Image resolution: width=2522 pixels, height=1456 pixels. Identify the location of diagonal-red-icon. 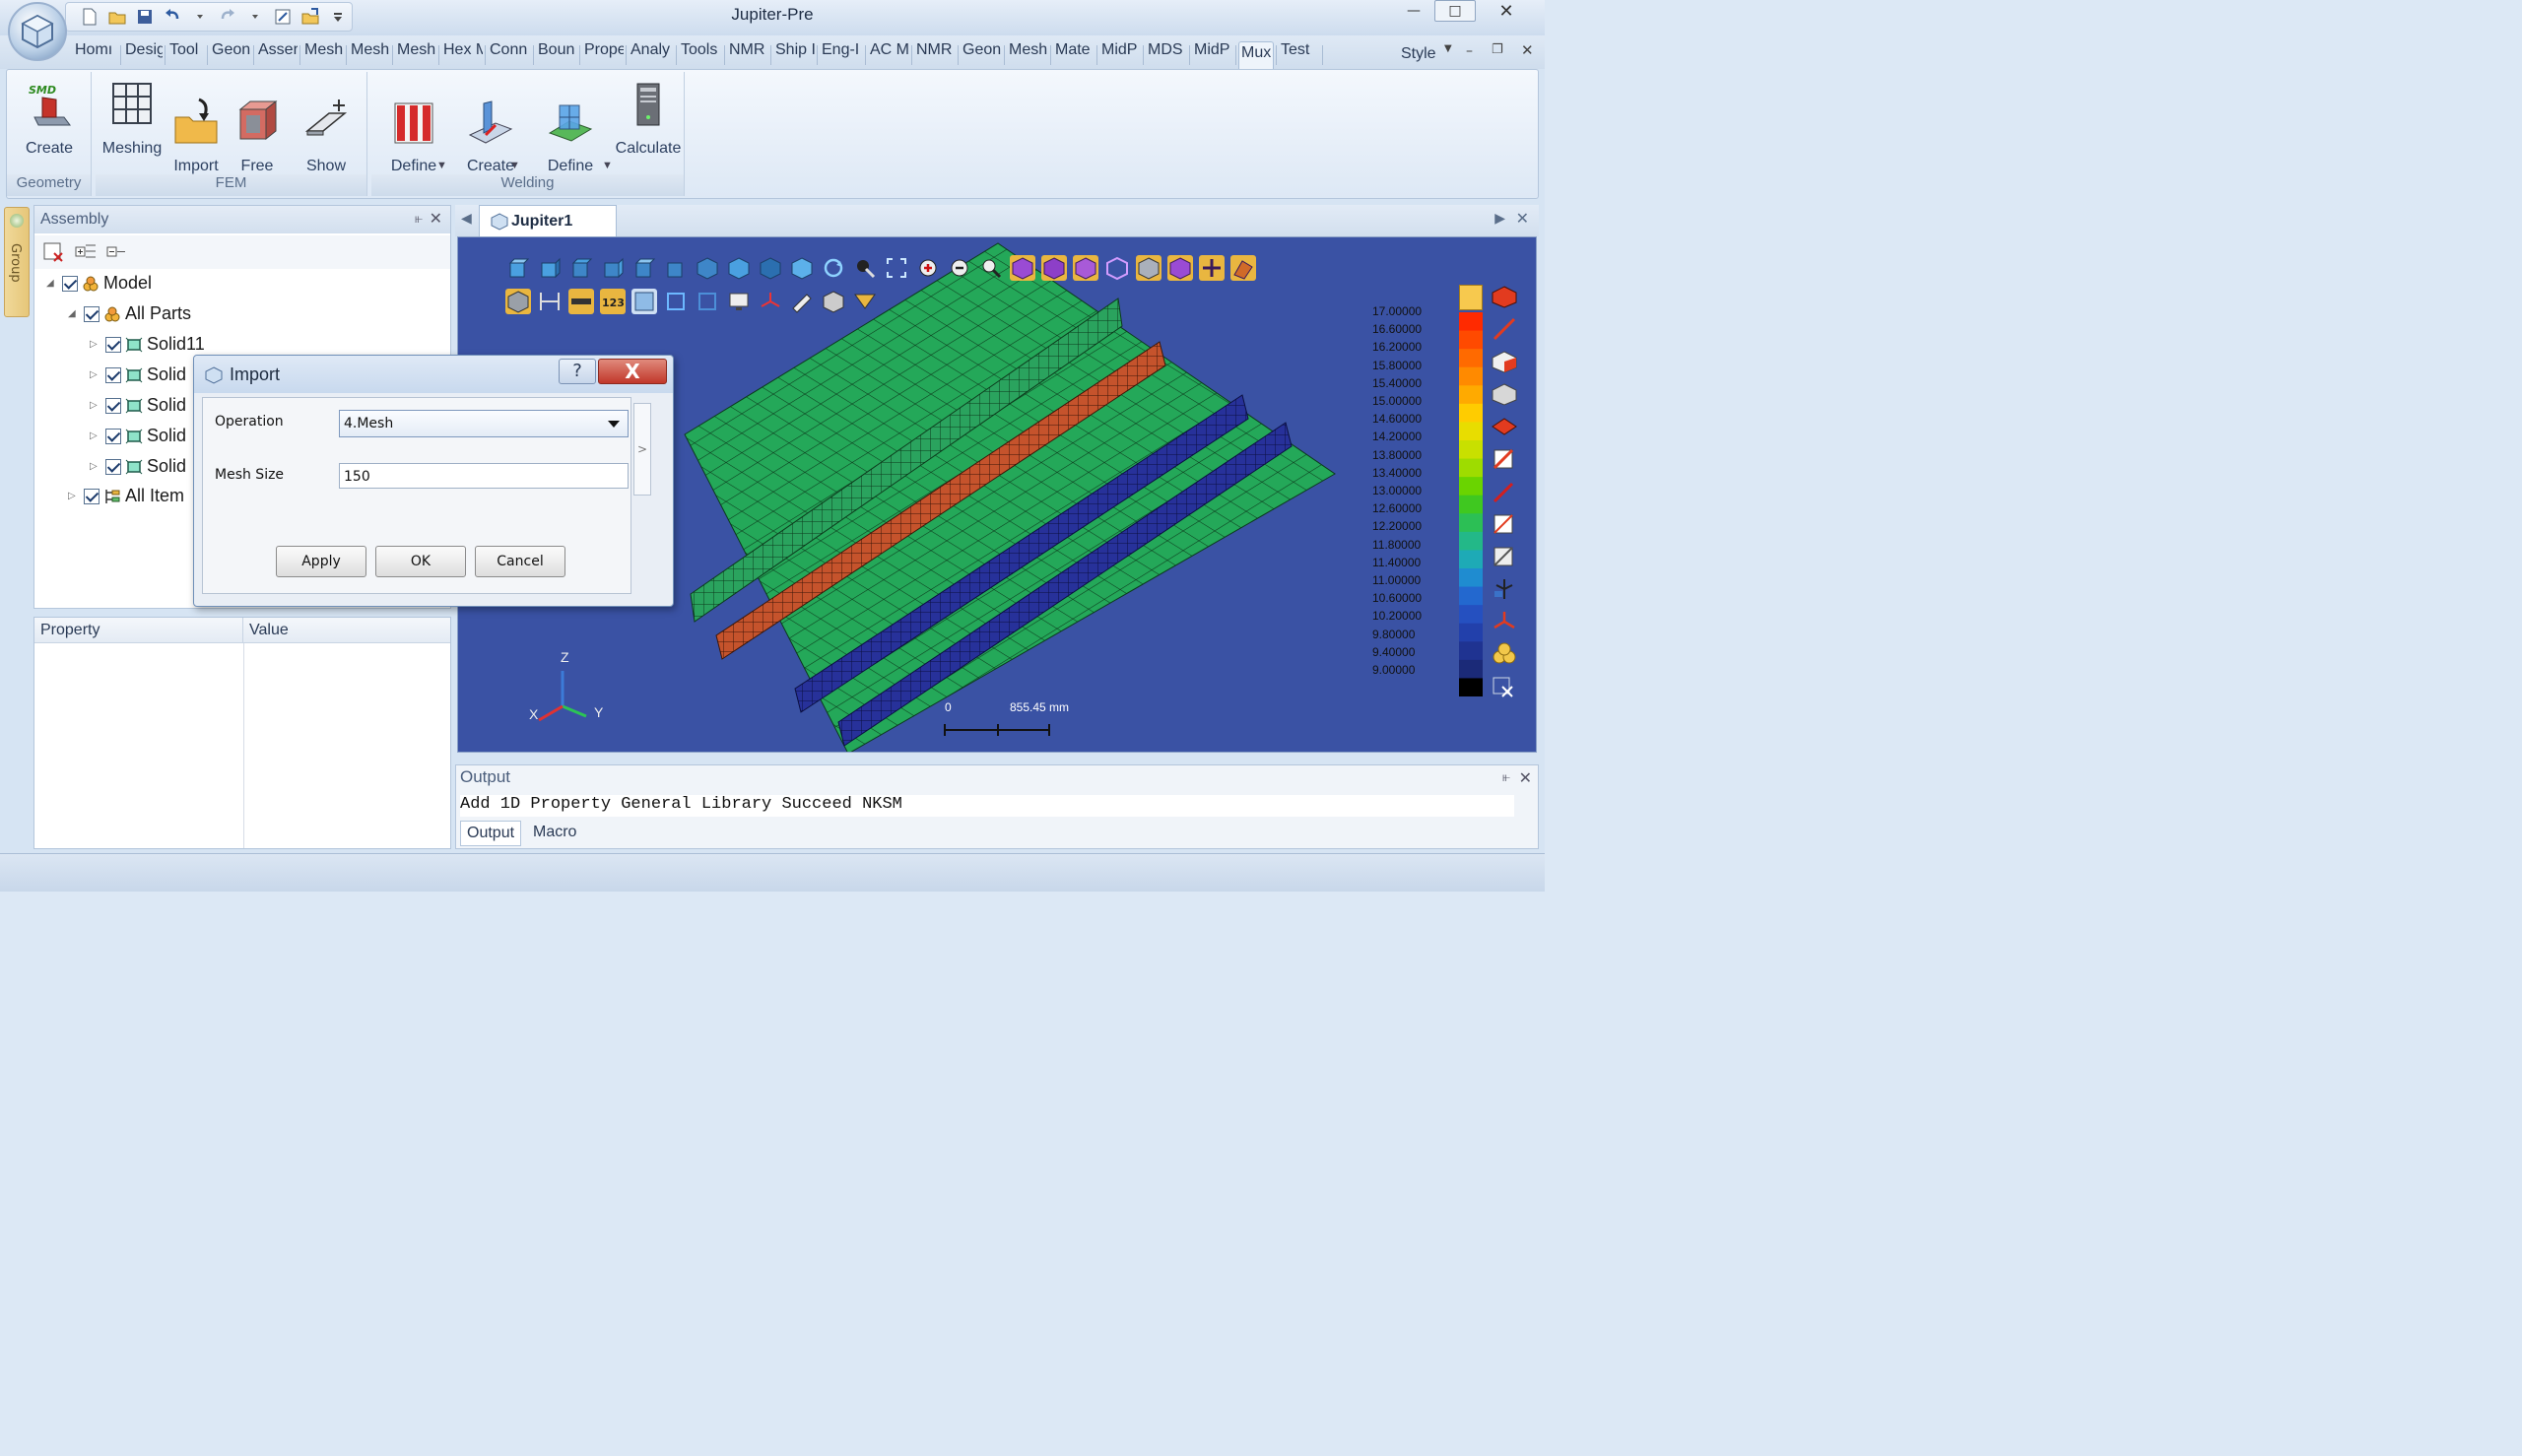
(1504, 459).